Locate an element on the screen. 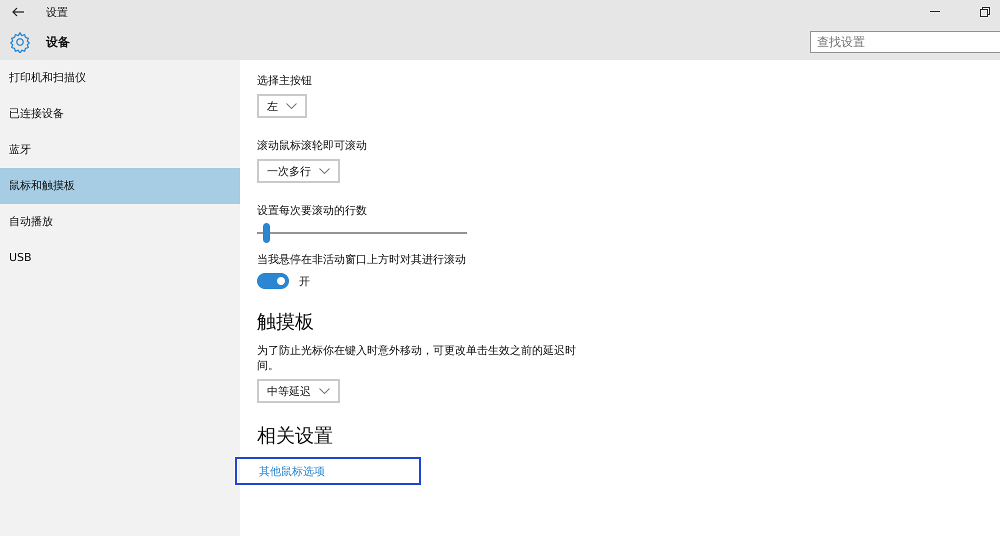 The image size is (1000, 536). section-heading: 相关设置 is located at coordinates (295, 436).